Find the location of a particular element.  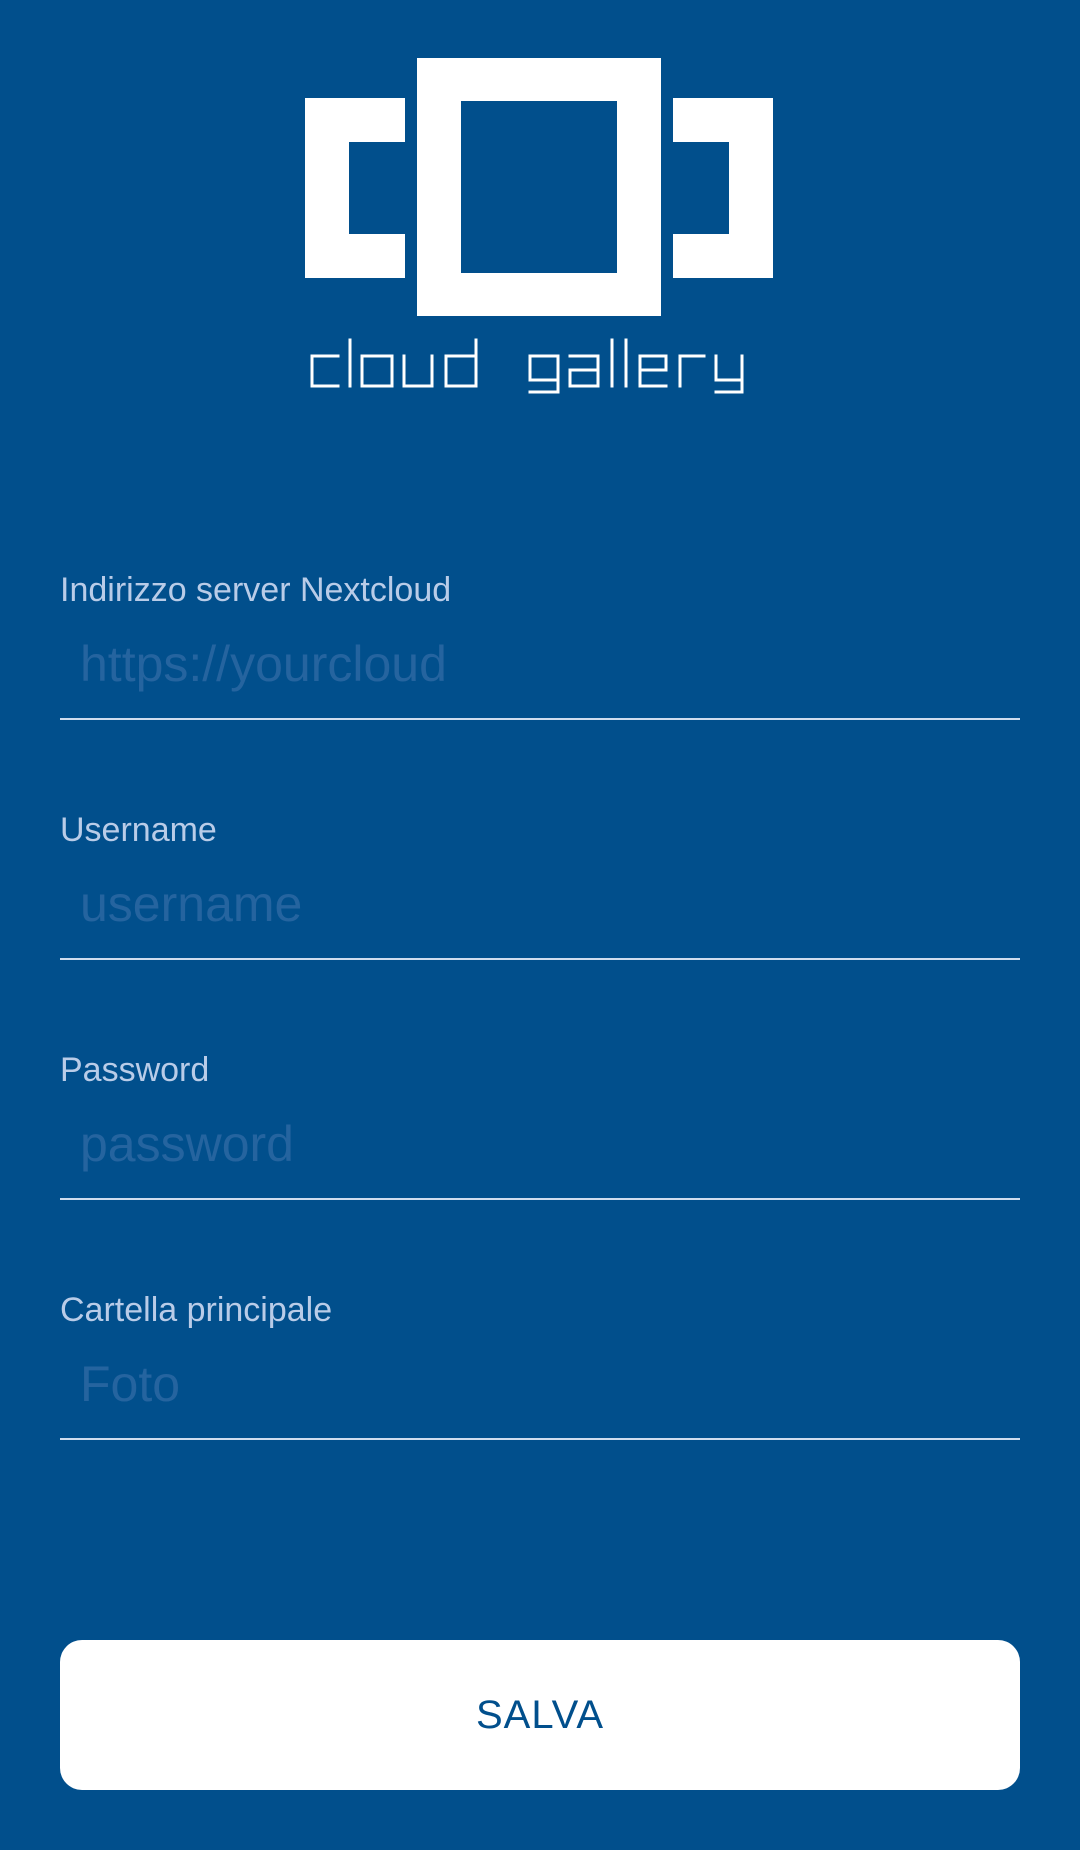

username-field: Username is located at coordinates (540, 885).